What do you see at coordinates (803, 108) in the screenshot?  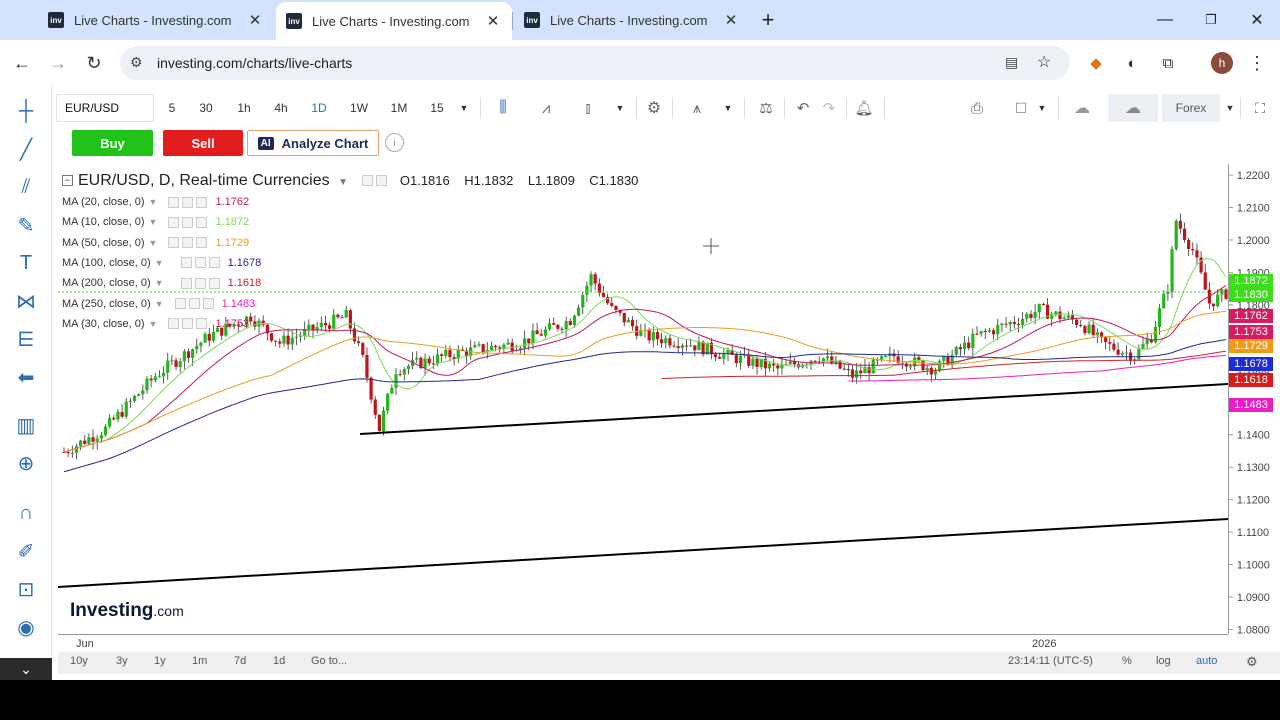 I see `undo-icon: ↶` at bounding box center [803, 108].